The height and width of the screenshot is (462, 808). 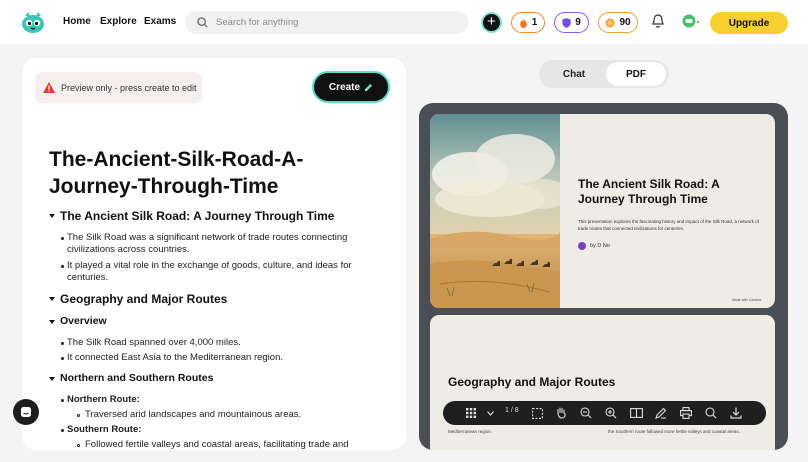 I want to click on upgrade-button: Upgrade, so click(x=749, y=23).